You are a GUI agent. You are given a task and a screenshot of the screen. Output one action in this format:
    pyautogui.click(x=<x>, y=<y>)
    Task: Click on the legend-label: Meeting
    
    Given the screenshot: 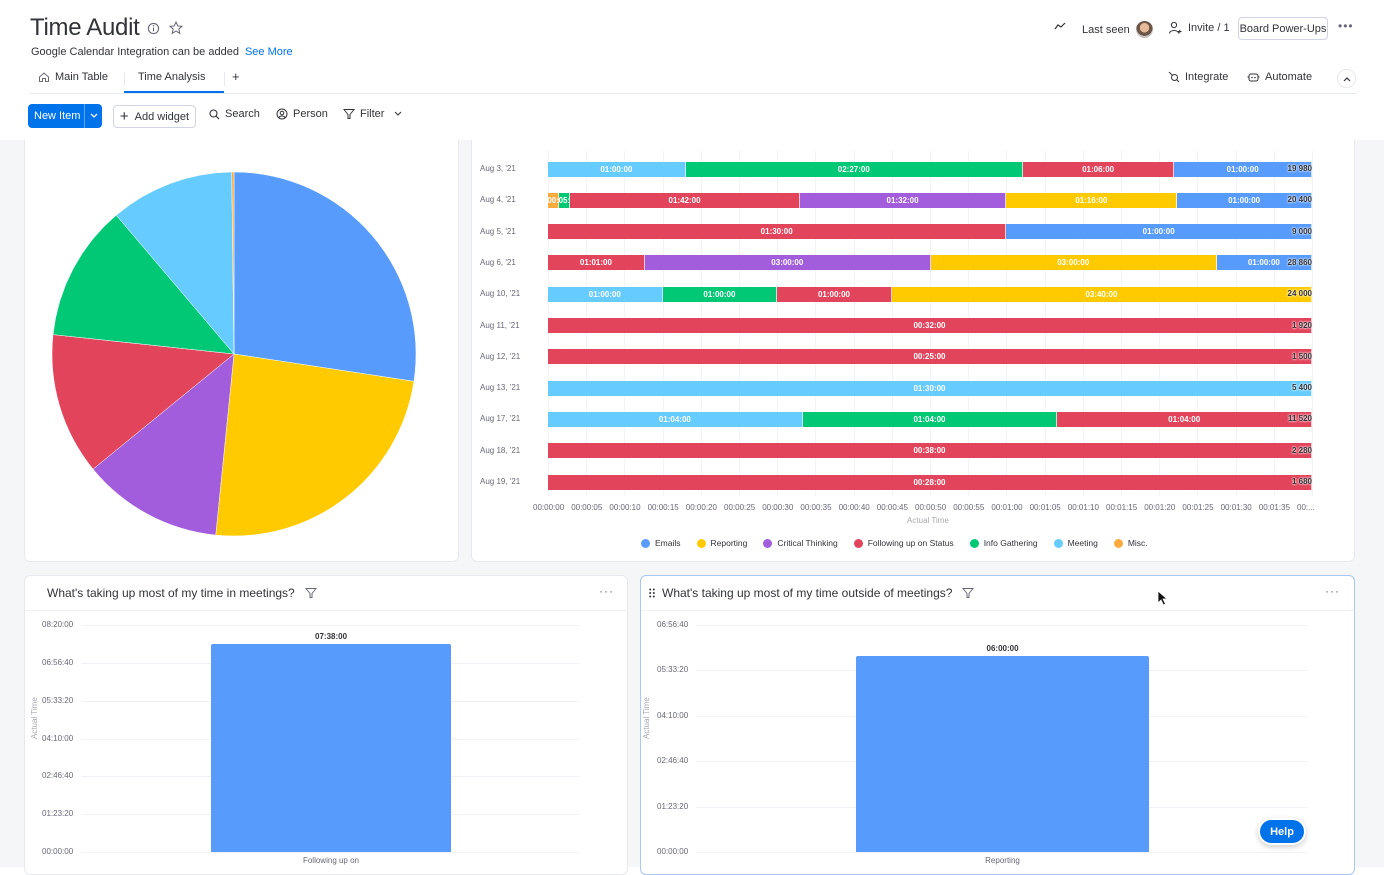 What is the action you would take?
    pyautogui.click(x=1082, y=543)
    